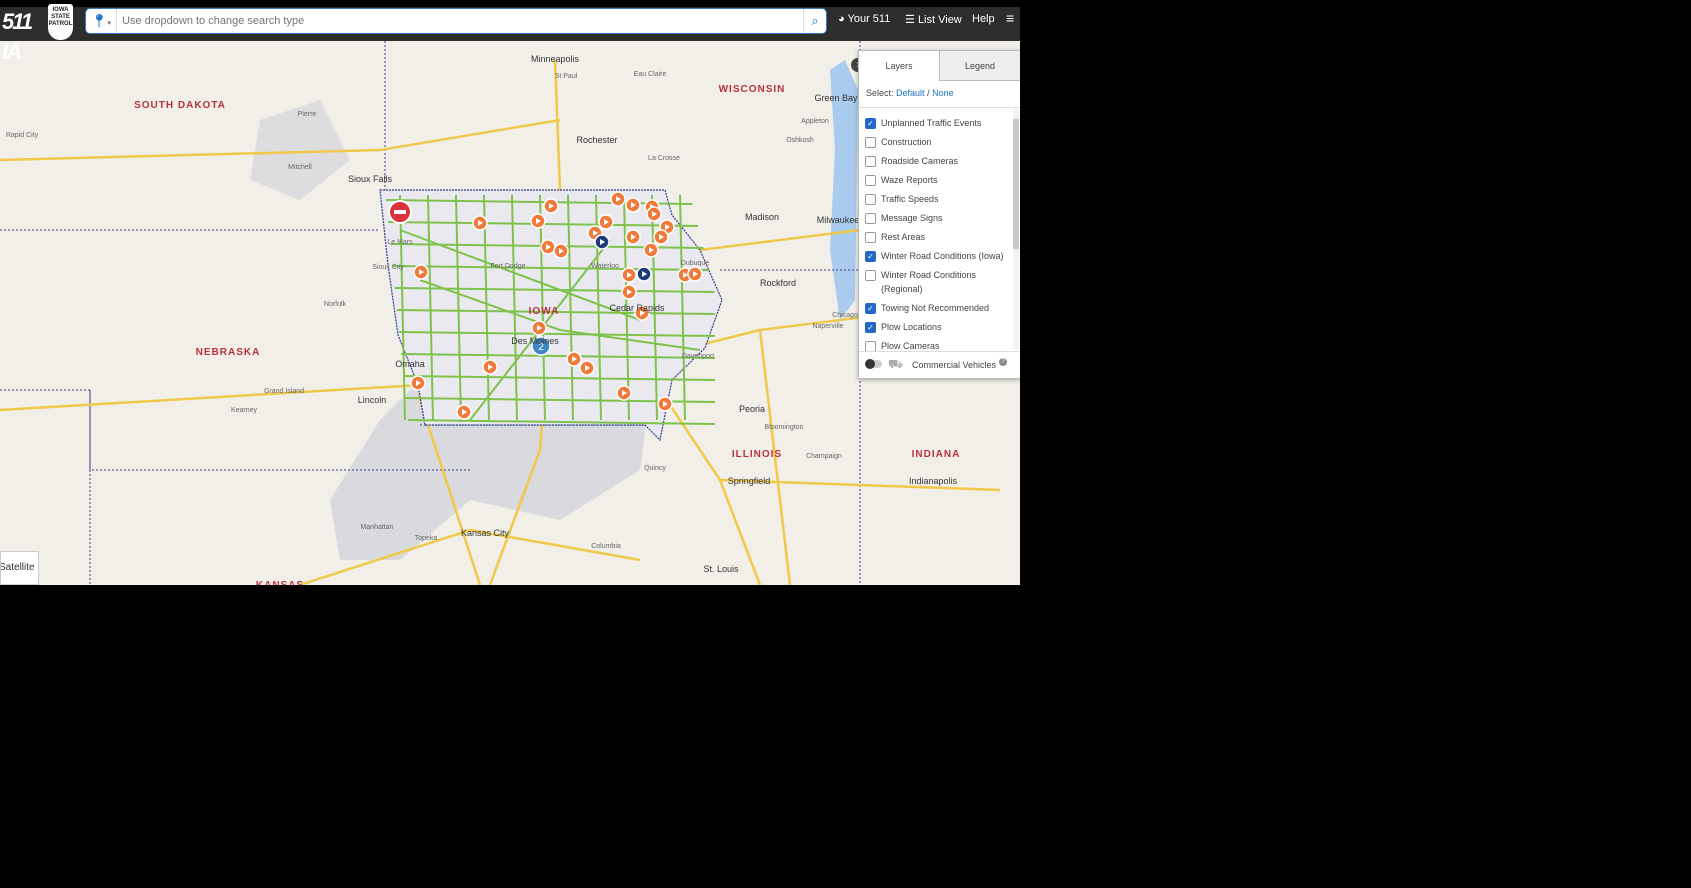  What do you see at coordinates (544, 311) in the screenshot?
I see `state-label: IOWA` at bounding box center [544, 311].